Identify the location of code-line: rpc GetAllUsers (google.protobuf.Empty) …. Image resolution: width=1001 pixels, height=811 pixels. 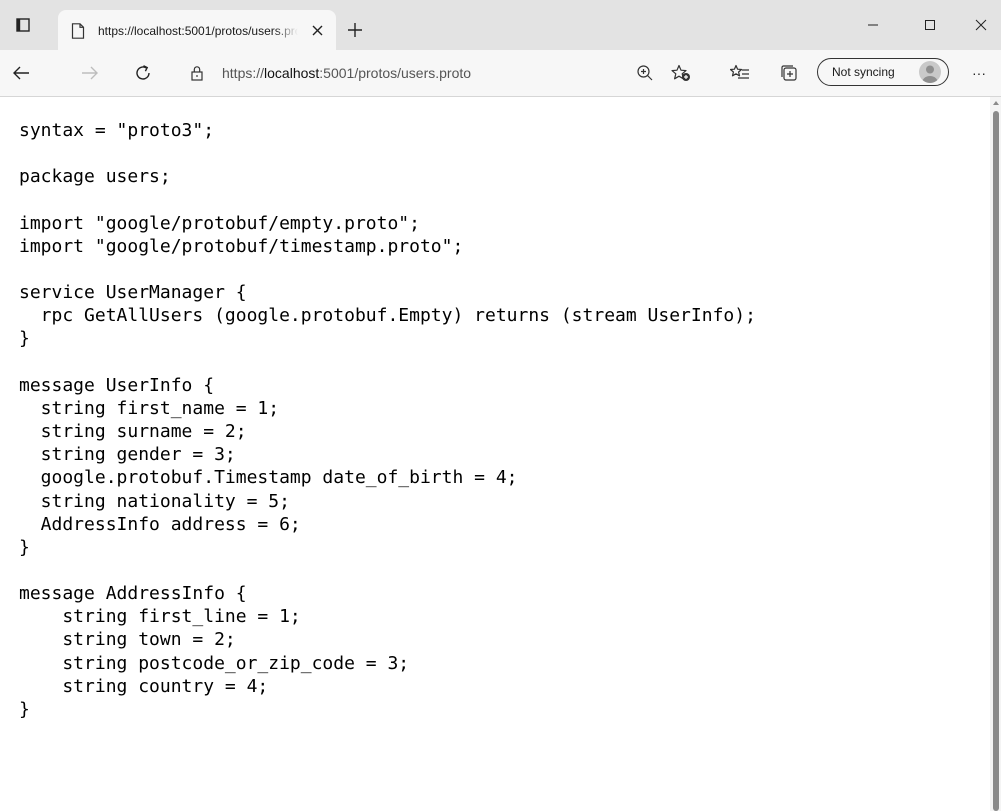
(387, 316).